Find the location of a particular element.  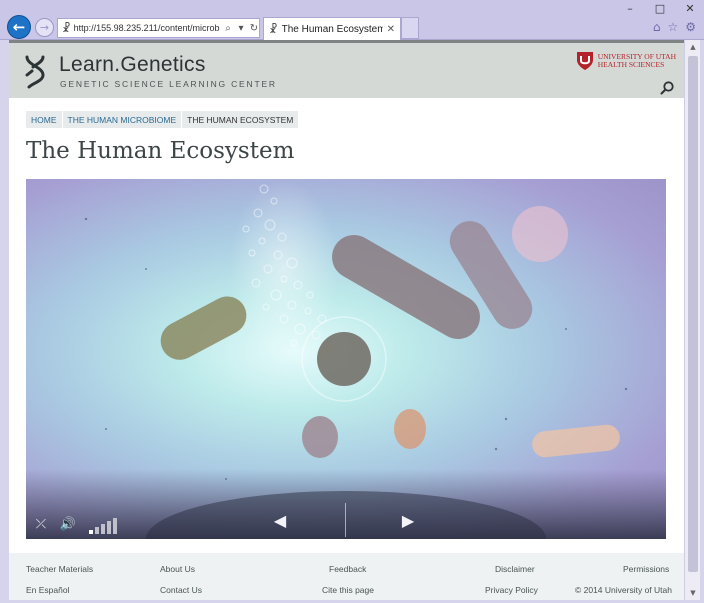

tab-close-icon: ✕ is located at coordinates (391, 29).